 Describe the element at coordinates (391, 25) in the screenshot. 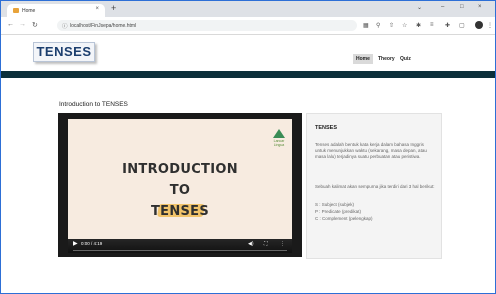

I see `share-icon: ⇧` at that location.